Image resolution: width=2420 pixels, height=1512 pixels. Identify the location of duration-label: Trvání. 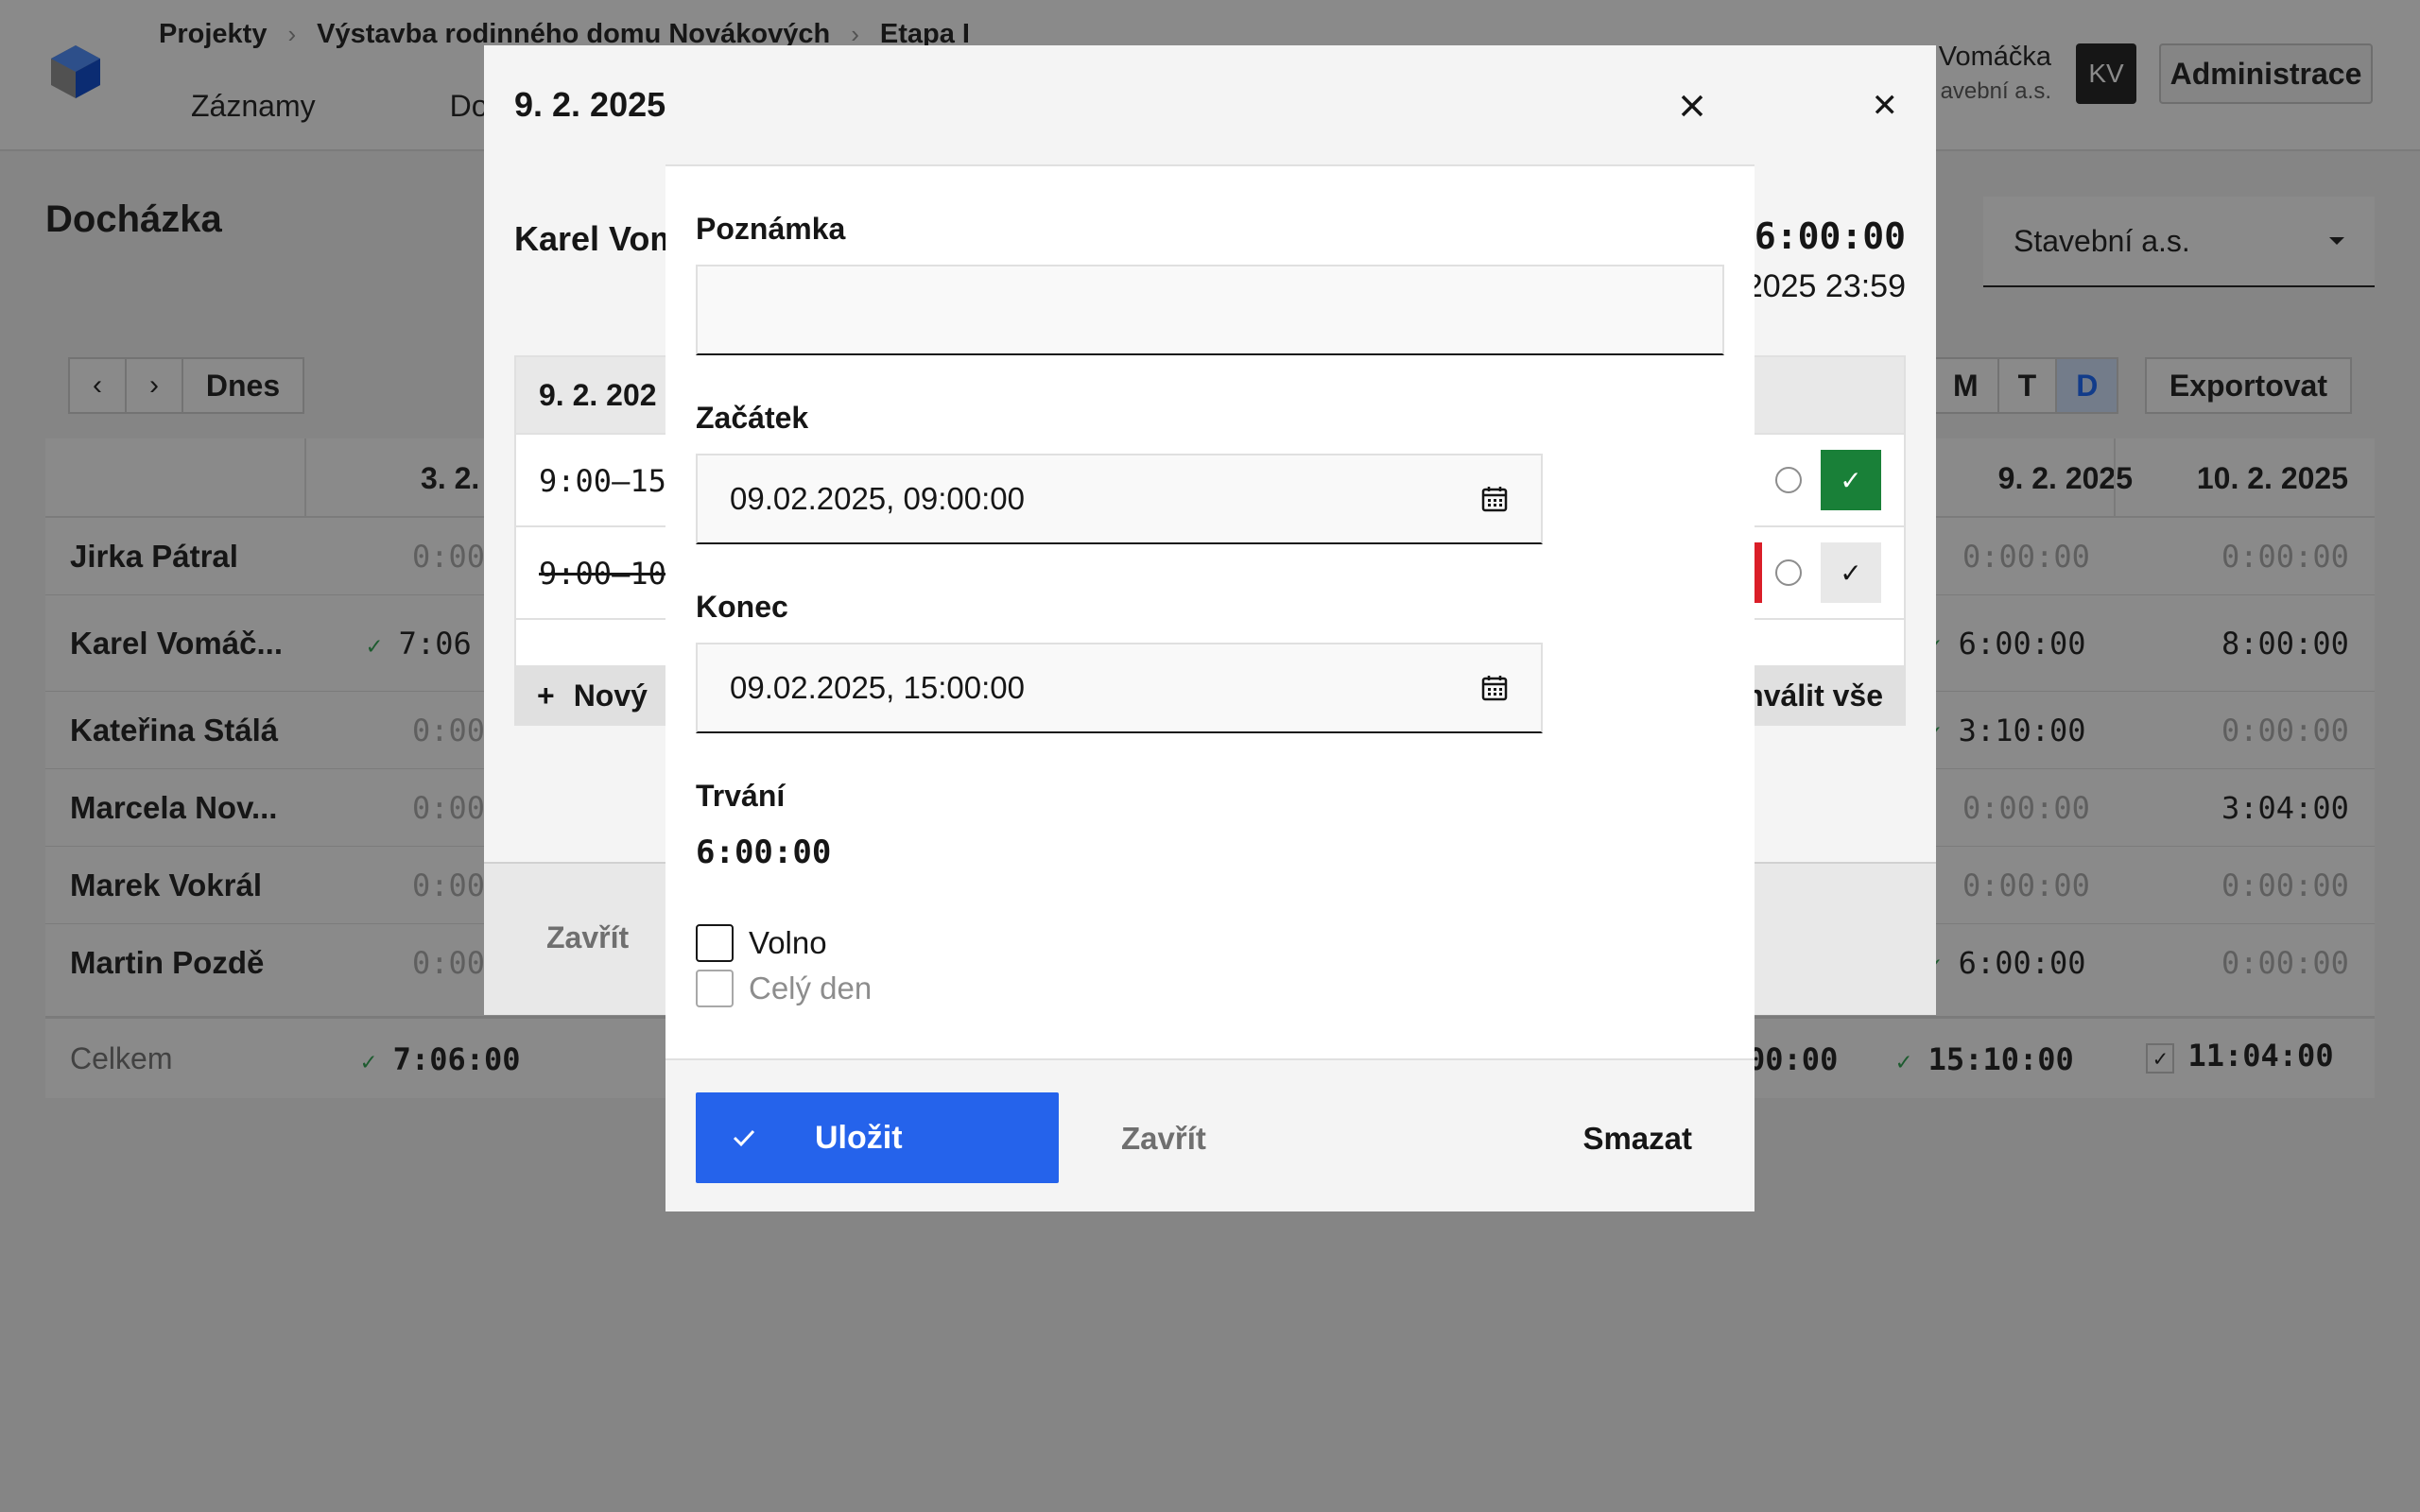
(741, 796).